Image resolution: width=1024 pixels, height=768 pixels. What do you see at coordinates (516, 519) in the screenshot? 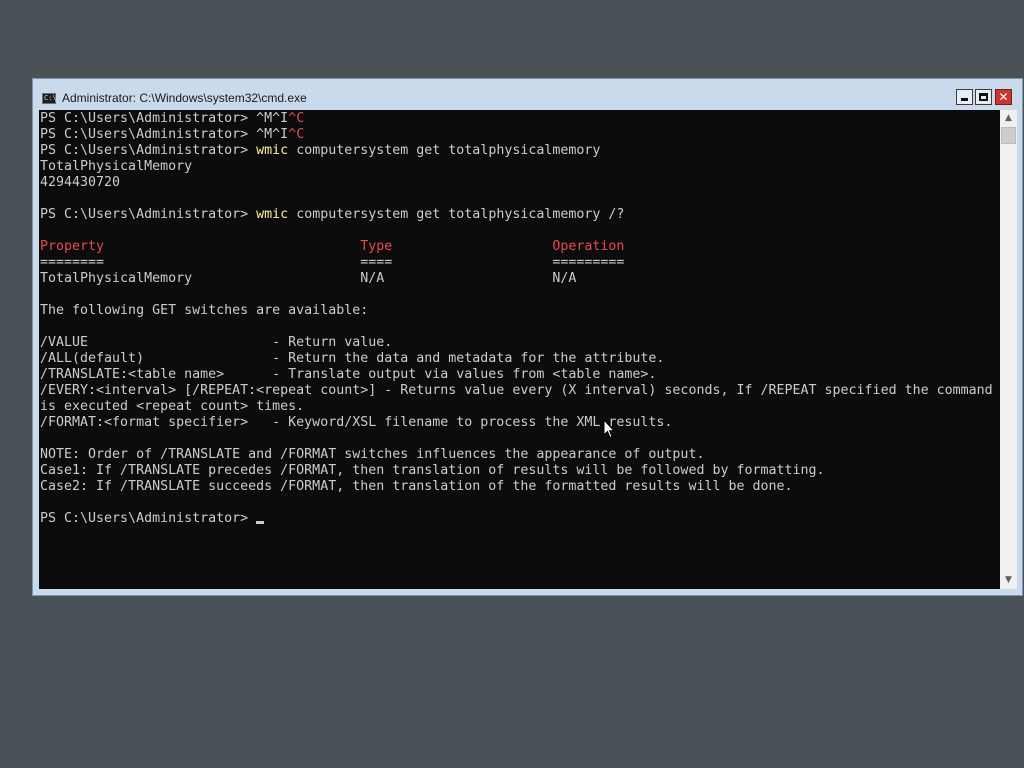
I see `console-line: PS C:\Users\Administrator>` at bounding box center [516, 519].